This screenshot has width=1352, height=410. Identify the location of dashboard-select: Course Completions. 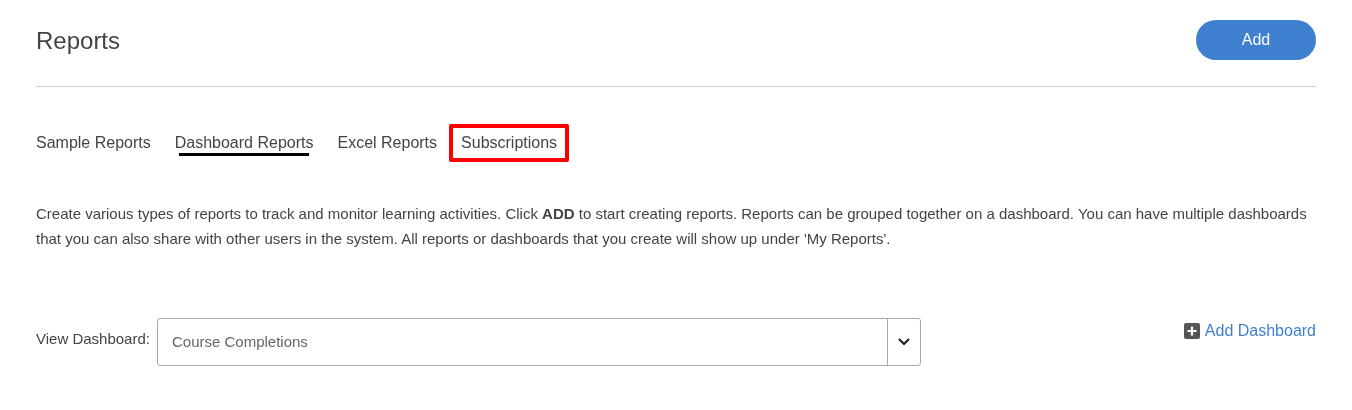
(538, 342).